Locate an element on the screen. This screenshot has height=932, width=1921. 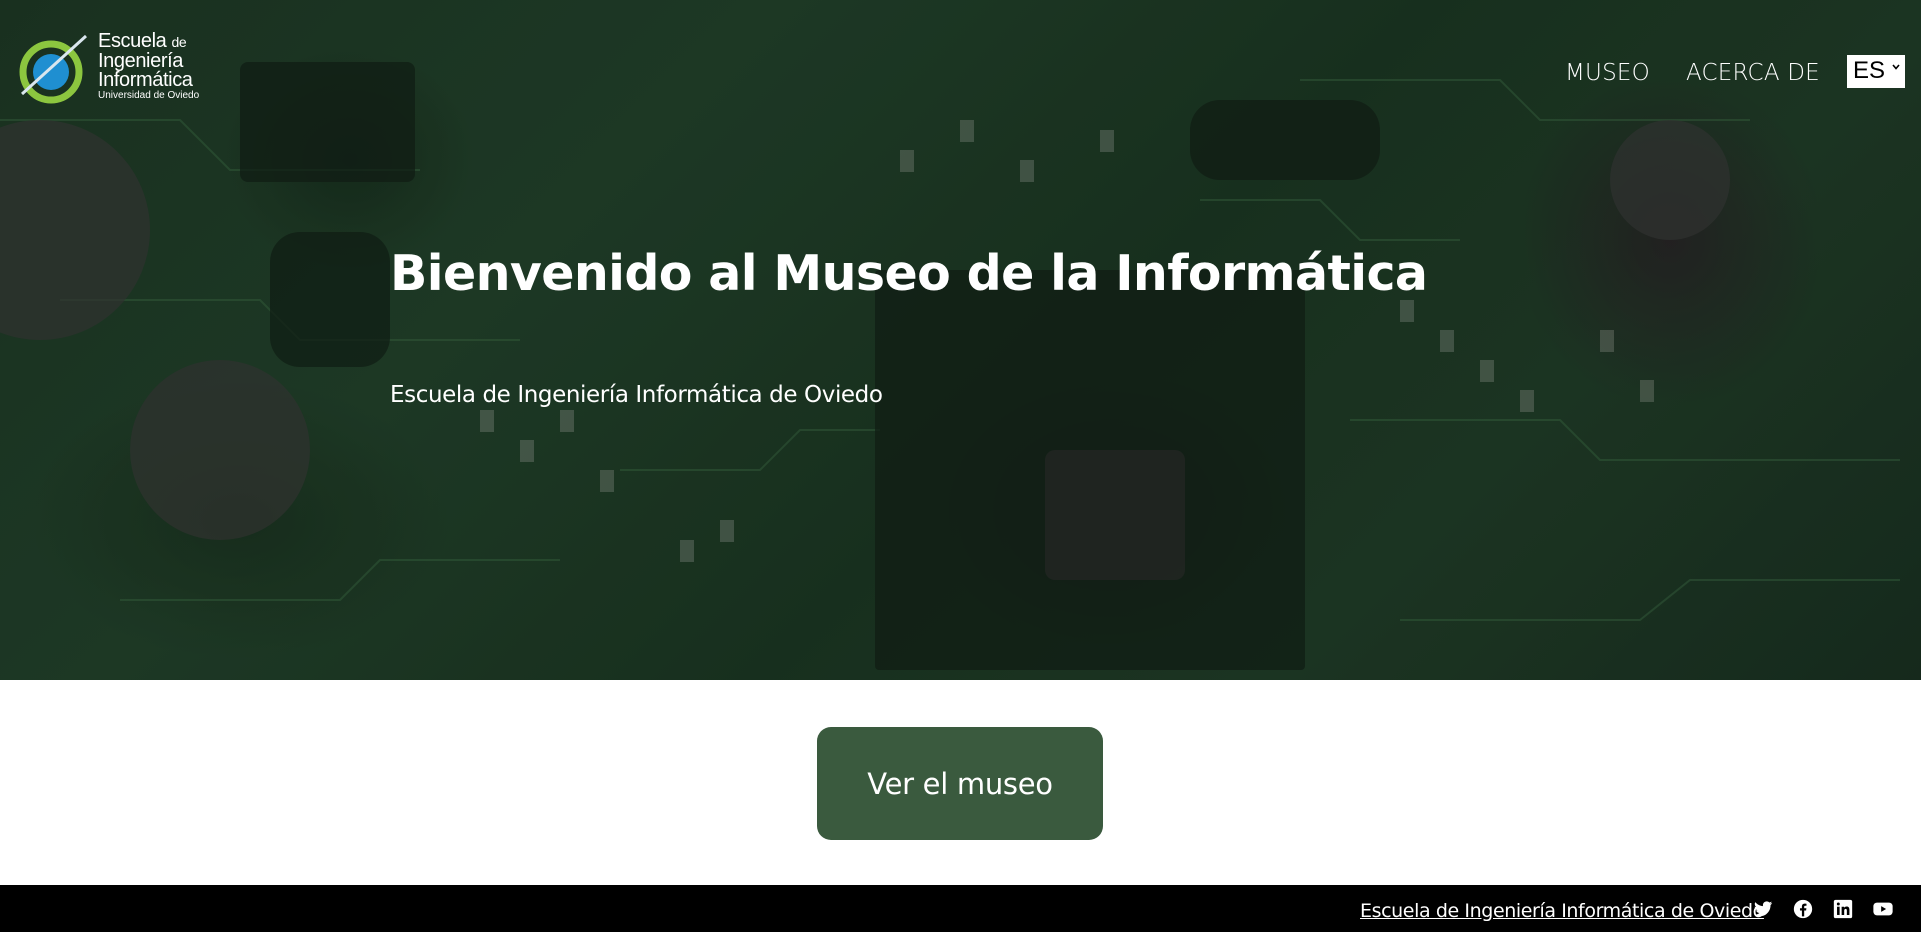
language-select: ES is located at coordinates (1876, 71).